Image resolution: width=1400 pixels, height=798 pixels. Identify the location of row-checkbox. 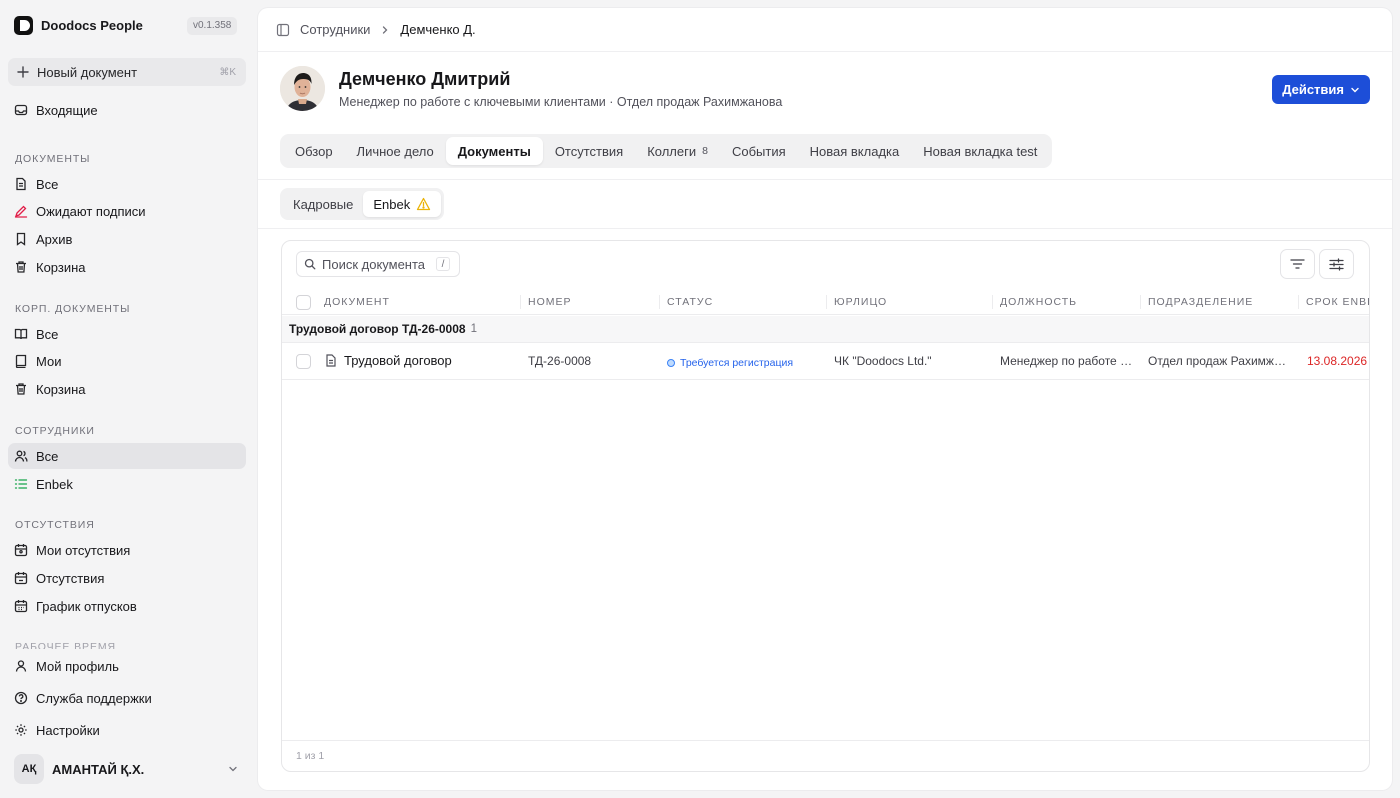
(303, 361).